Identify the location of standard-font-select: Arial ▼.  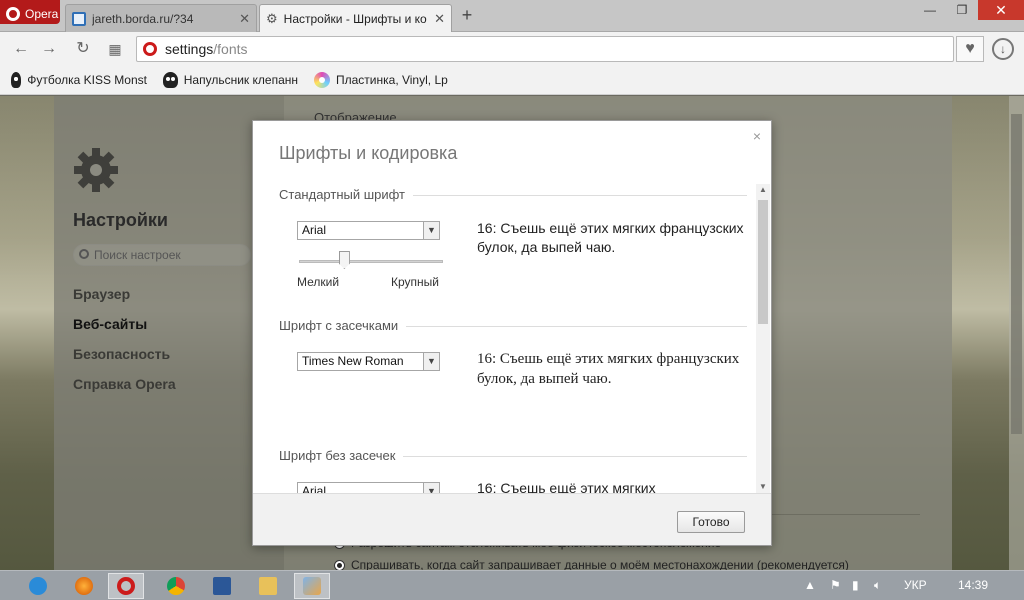
(368, 230).